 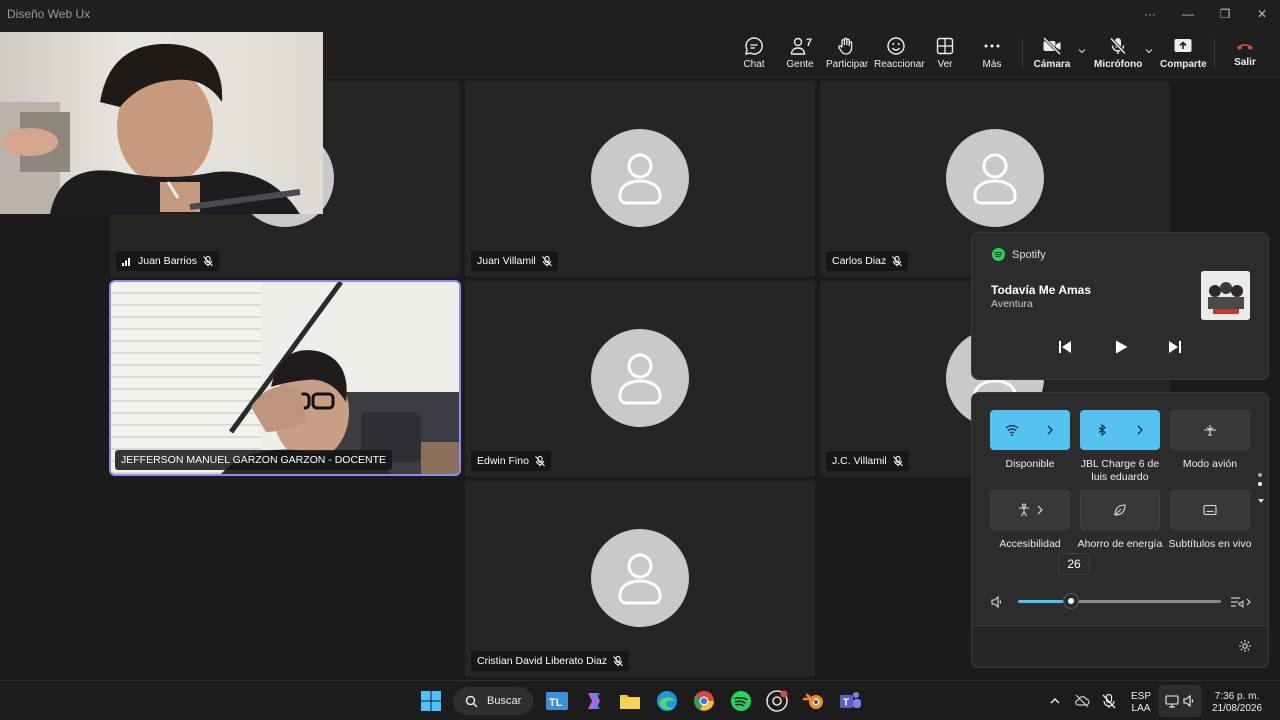 I want to click on share-screen-icon, so click(x=1183, y=45).